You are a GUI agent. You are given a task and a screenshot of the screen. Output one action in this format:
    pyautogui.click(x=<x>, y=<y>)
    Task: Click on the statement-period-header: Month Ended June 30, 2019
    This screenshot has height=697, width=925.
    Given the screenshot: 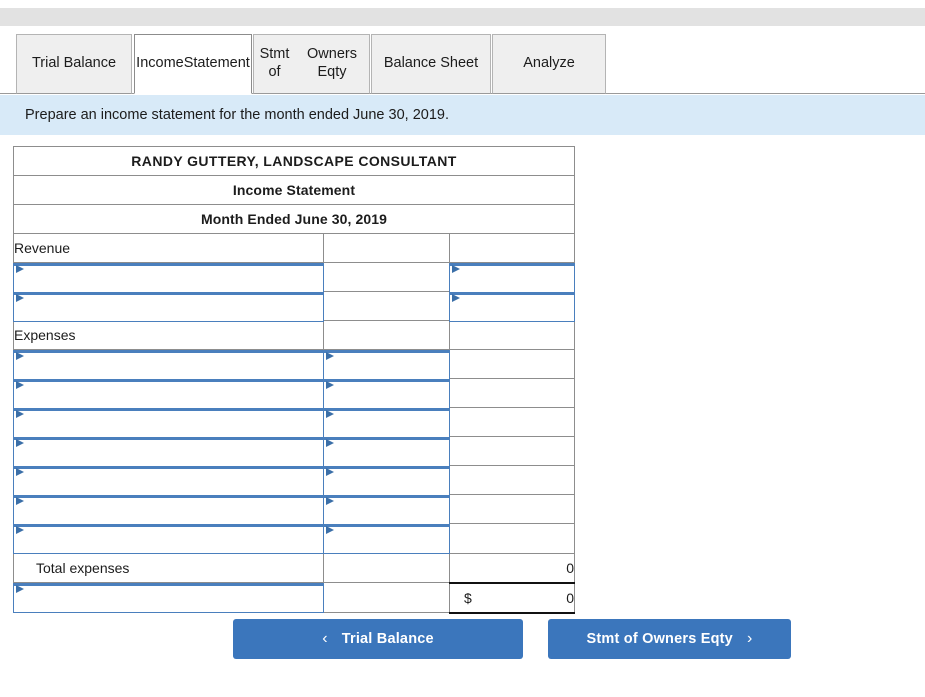 What is the action you would take?
    pyautogui.click(x=294, y=219)
    